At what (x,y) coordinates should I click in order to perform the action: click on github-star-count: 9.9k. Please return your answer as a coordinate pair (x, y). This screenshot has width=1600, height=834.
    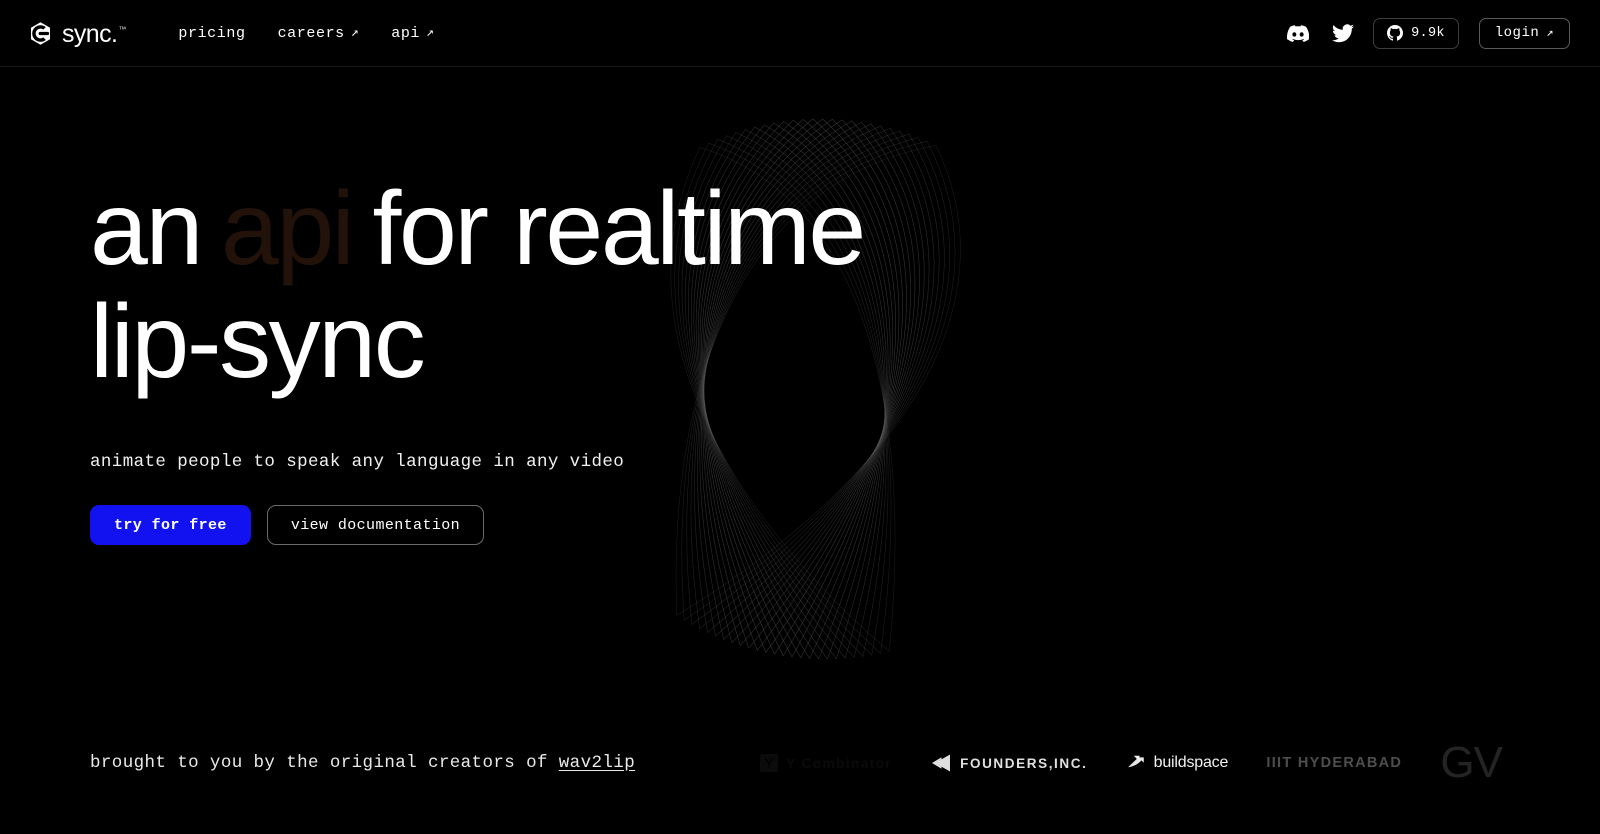
    Looking at the image, I should click on (1428, 33).